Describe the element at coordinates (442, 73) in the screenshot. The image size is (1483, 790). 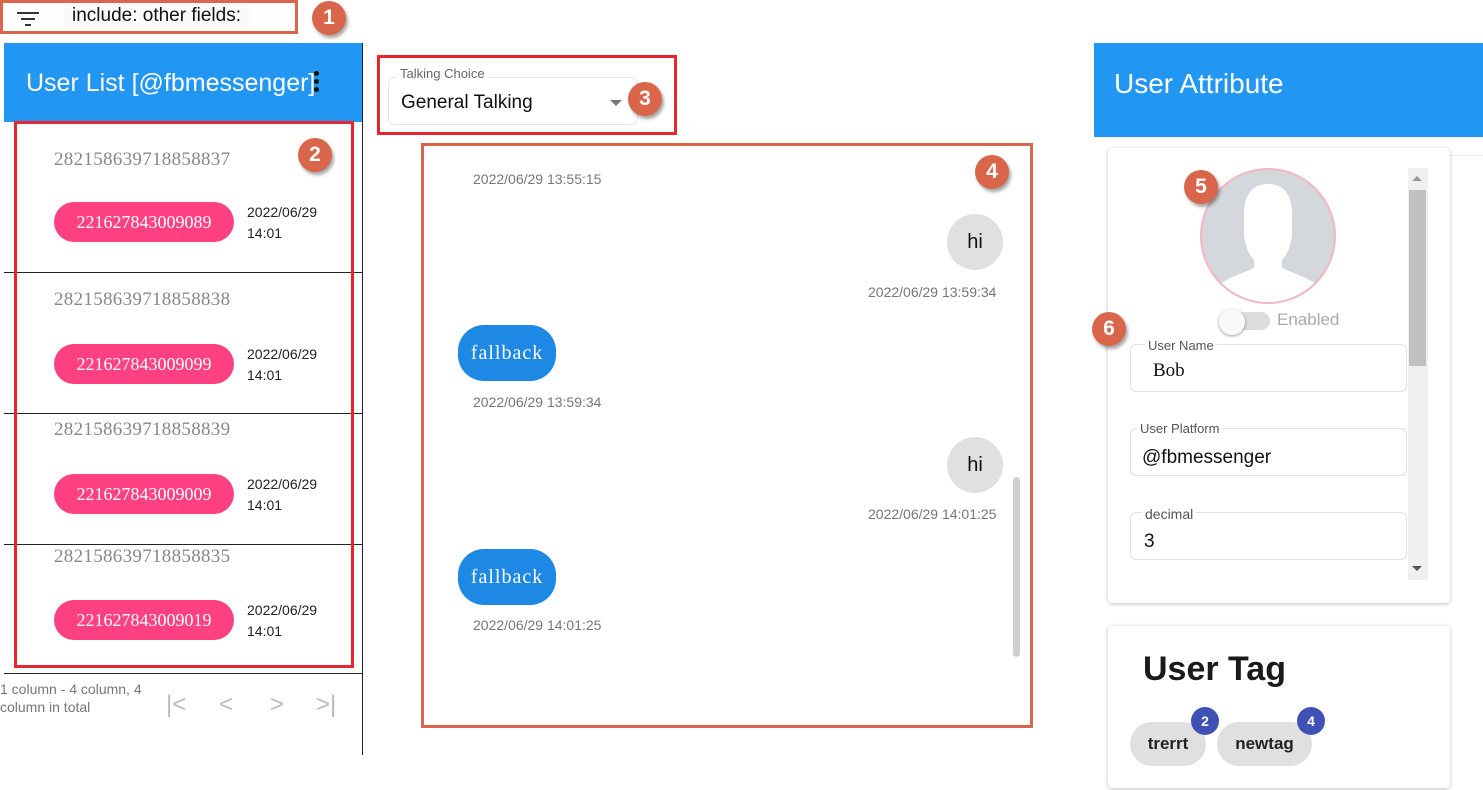
I see `talking-choice-label: Talking Choice` at that location.